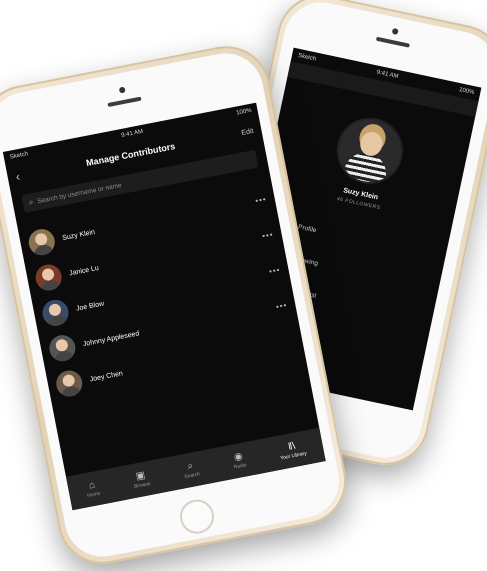 Image resolution: width=487 pixels, height=571 pixels. I want to click on tab-label: Radio, so click(240, 466).